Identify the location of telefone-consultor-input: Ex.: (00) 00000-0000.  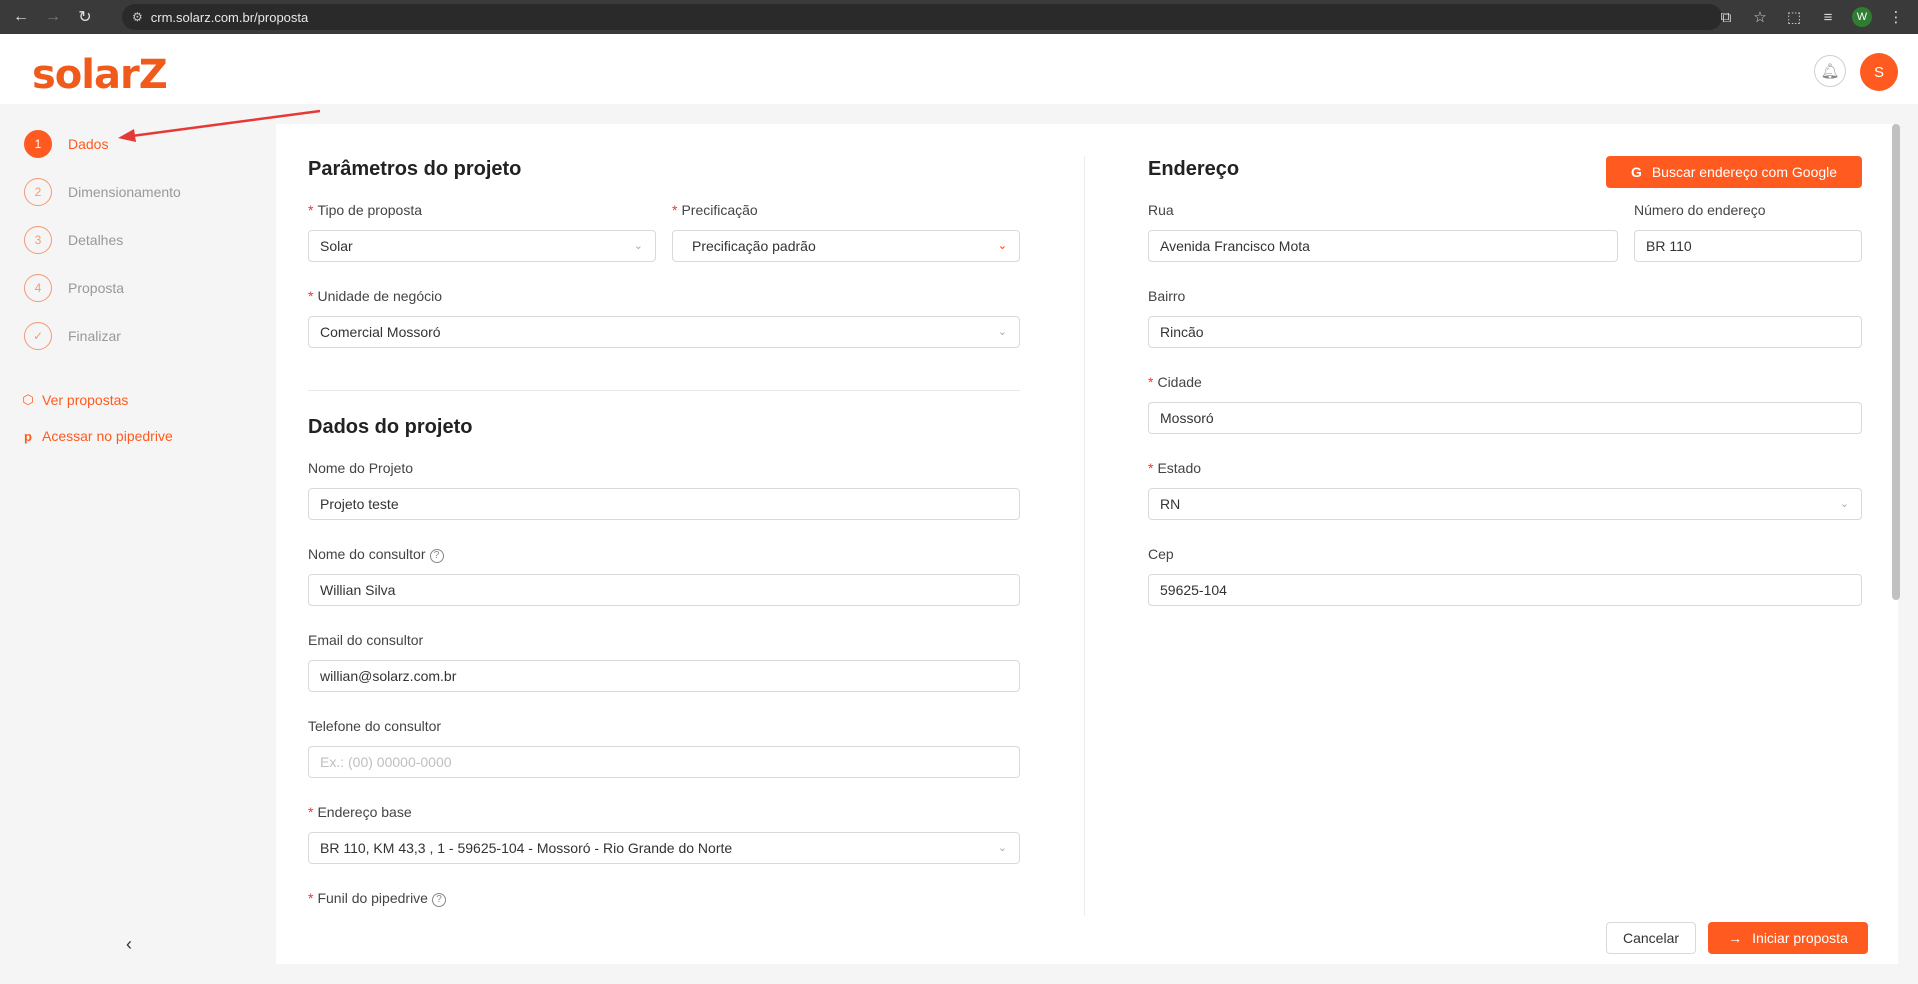
(664, 762).